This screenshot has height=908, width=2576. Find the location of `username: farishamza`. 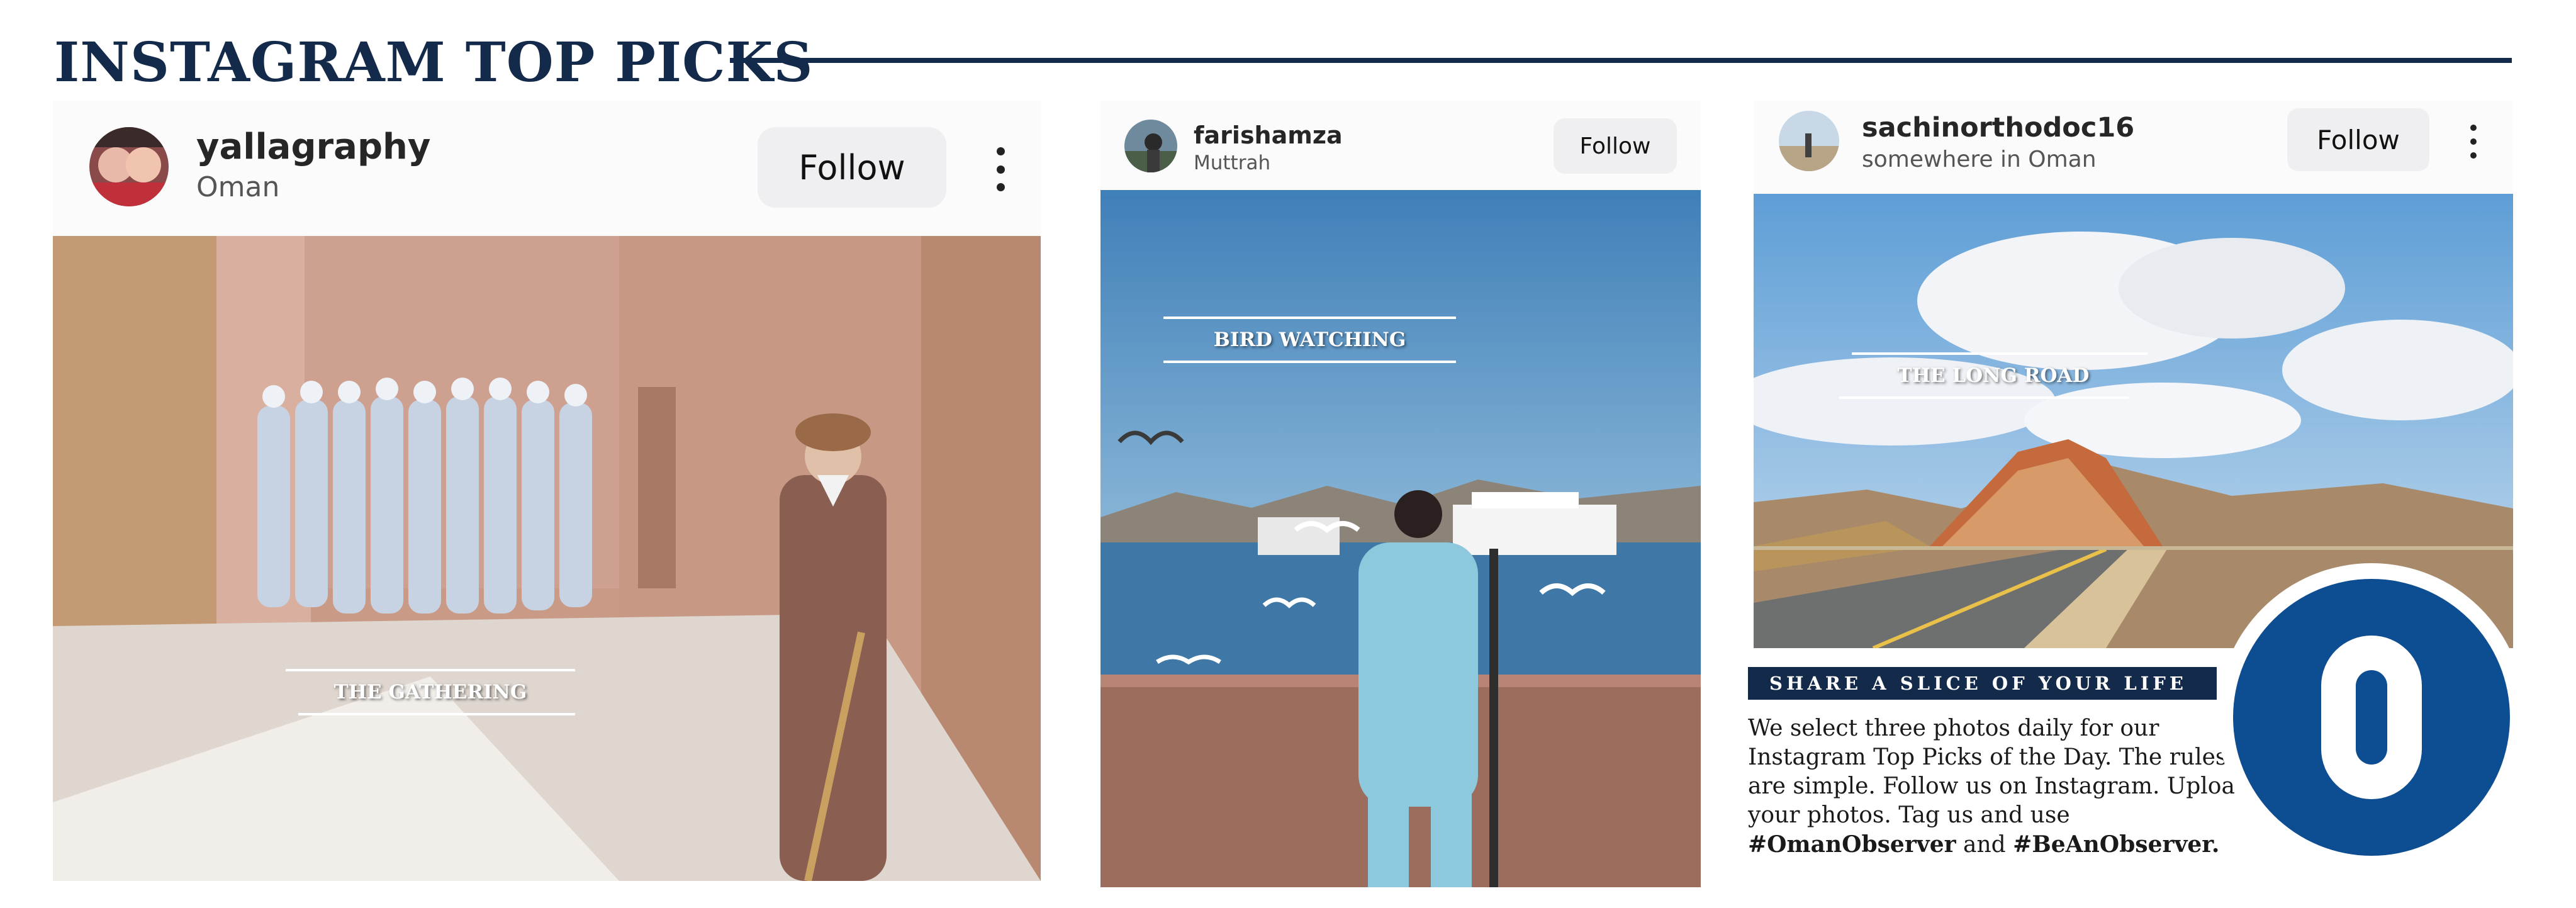

username: farishamza is located at coordinates (1268, 135).